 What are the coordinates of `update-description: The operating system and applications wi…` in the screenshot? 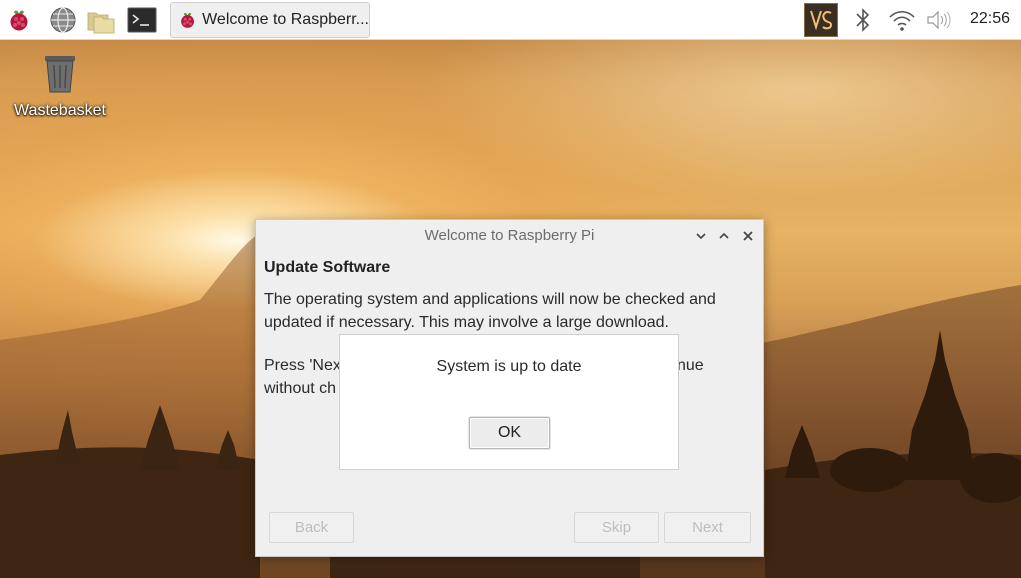 It's located at (490, 311).